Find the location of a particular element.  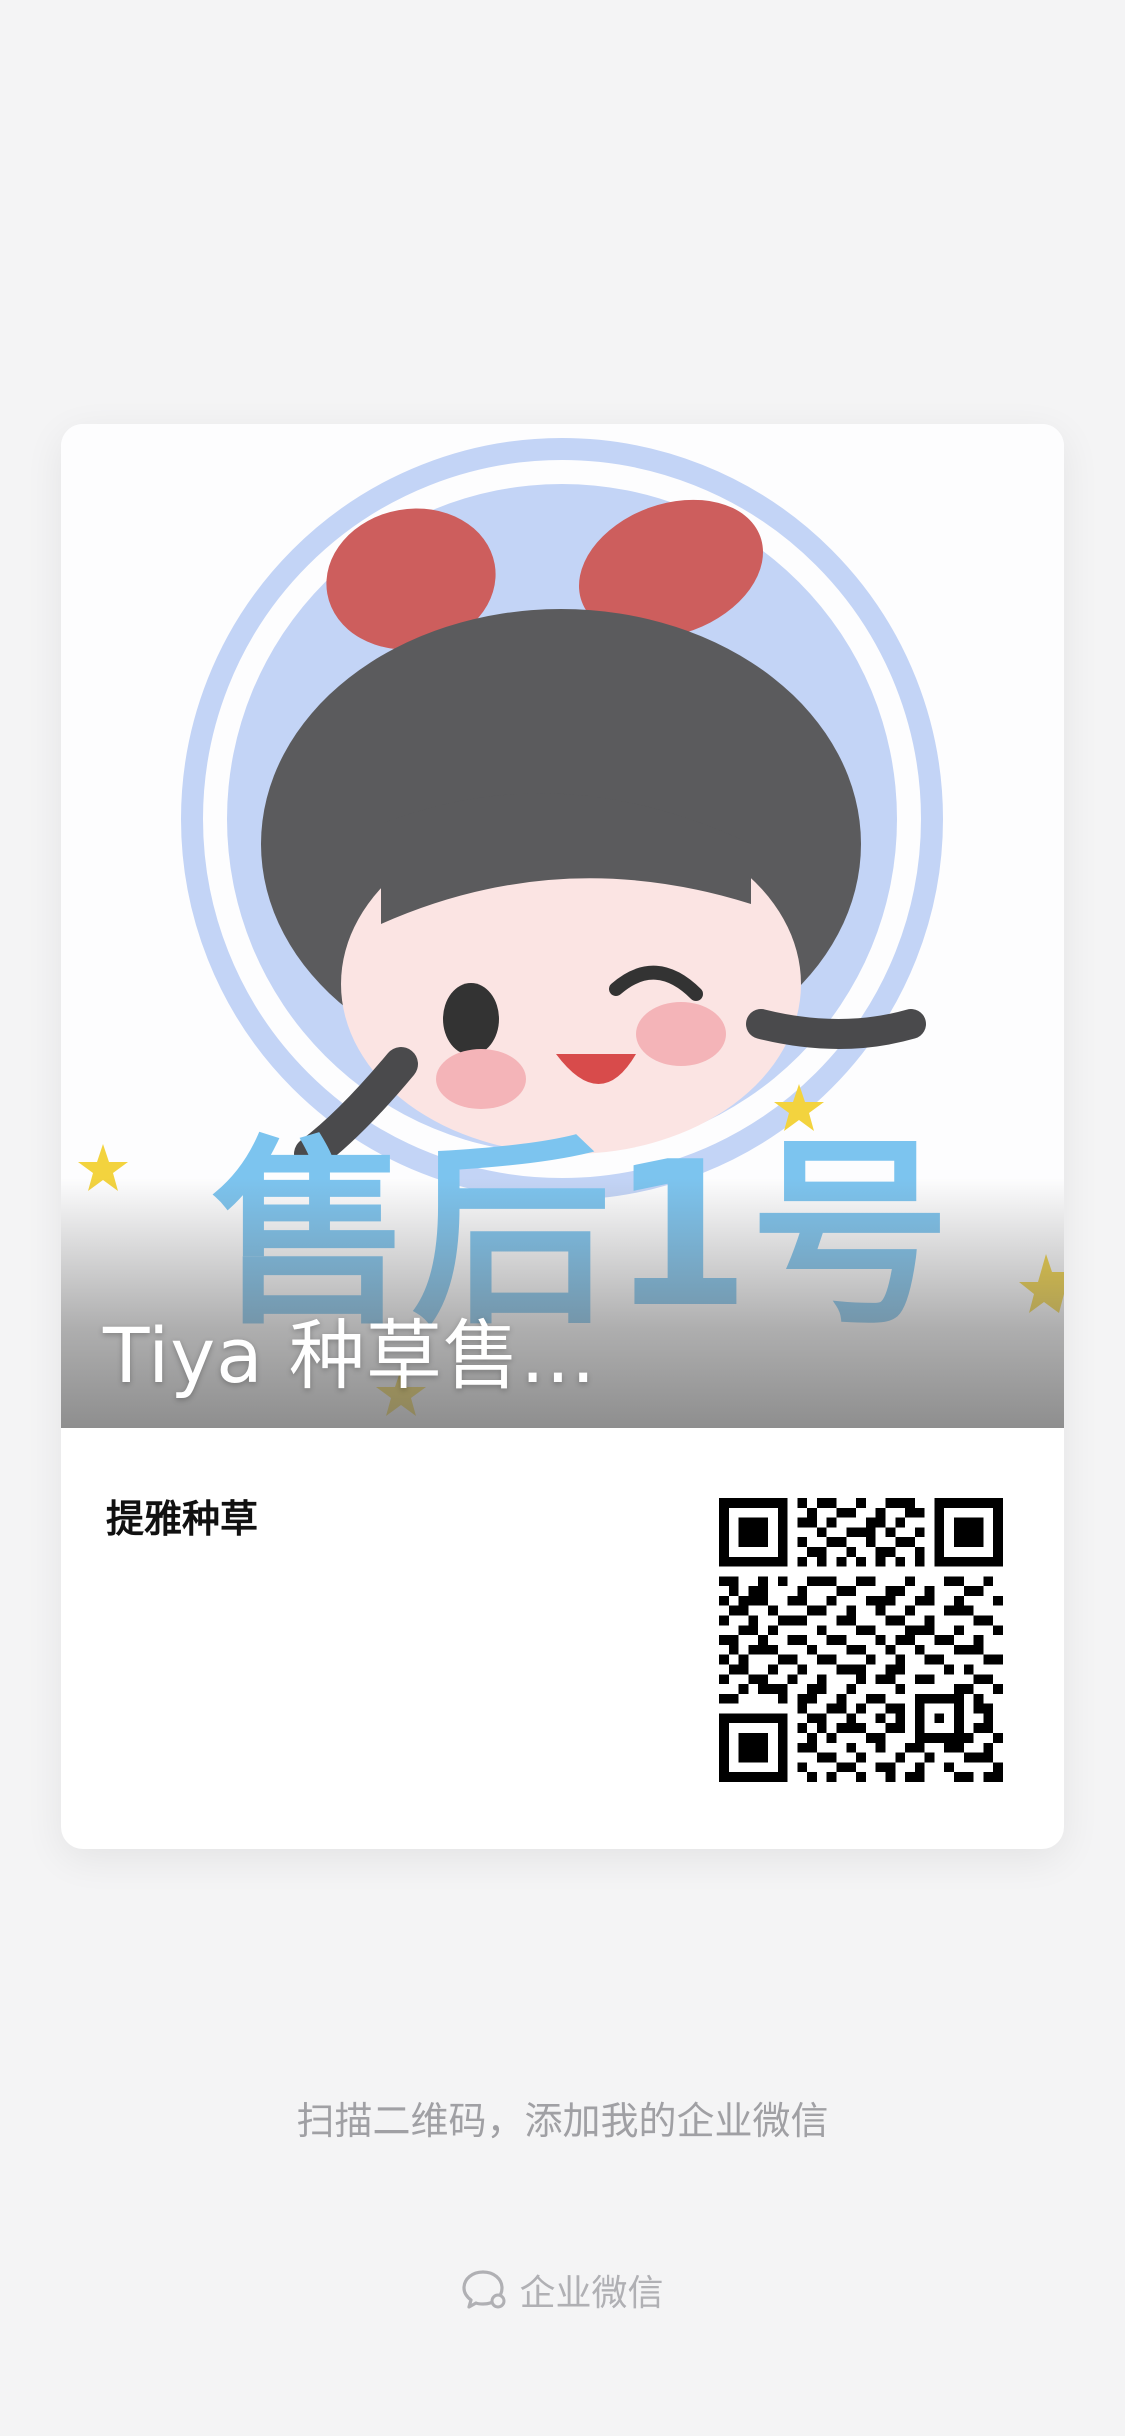

scan-hint-text: 扫描二维码，添加我的企业微信 is located at coordinates (562, 2121).